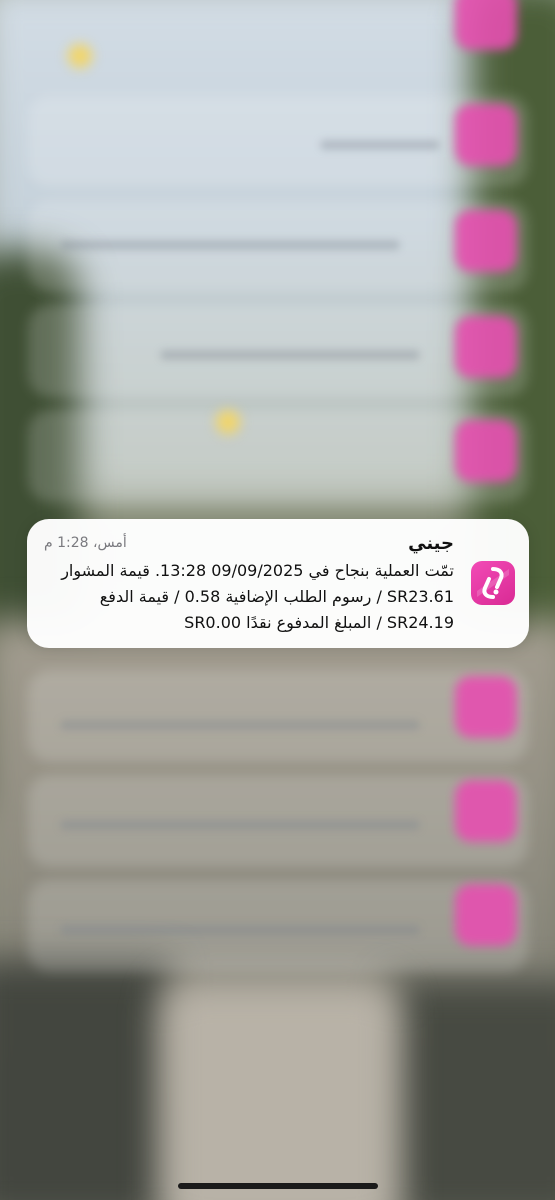 The width and height of the screenshot is (555, 1200). I want to click on background-path, so click(280, 1090).